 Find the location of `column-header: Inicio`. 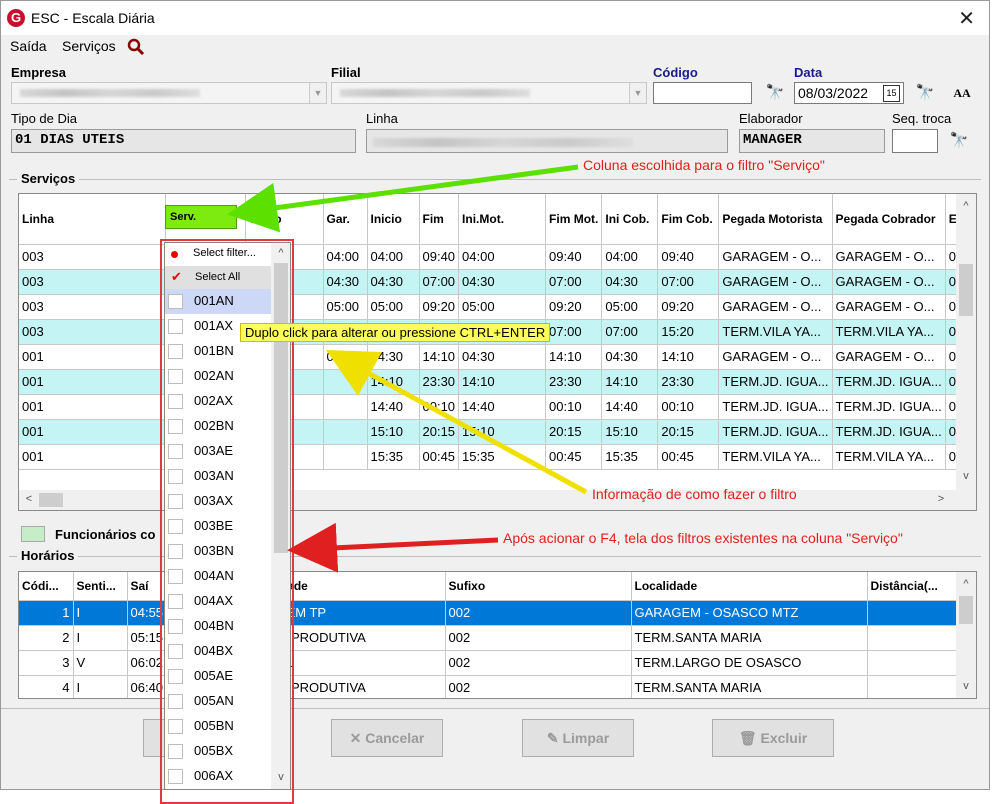

column-header: Inicio is located at coordinates (393, 219).